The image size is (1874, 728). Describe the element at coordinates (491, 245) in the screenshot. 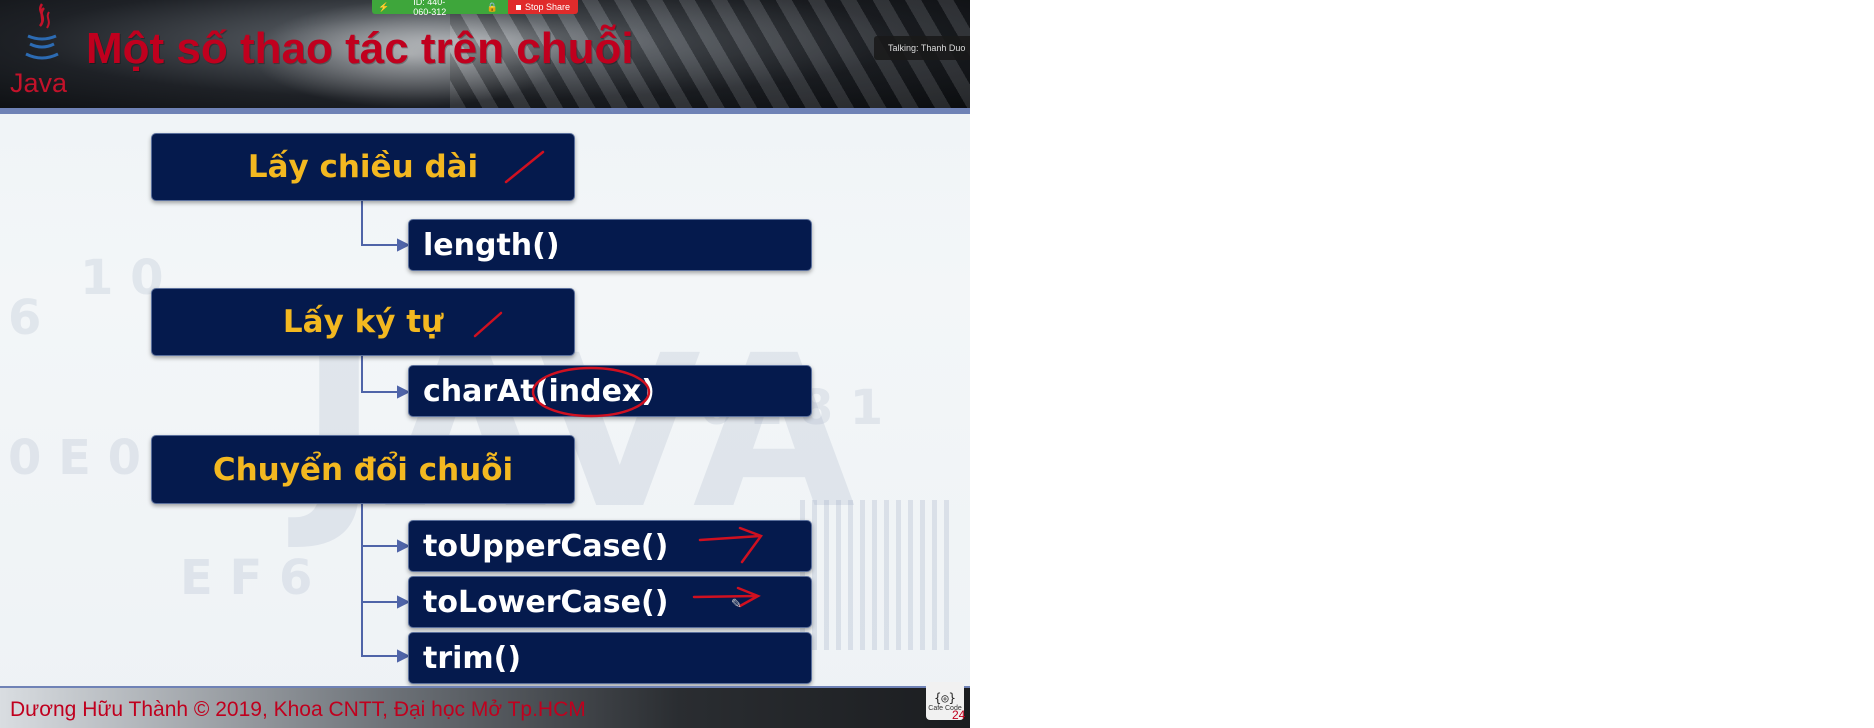

I see `method-label: length()` at that location.